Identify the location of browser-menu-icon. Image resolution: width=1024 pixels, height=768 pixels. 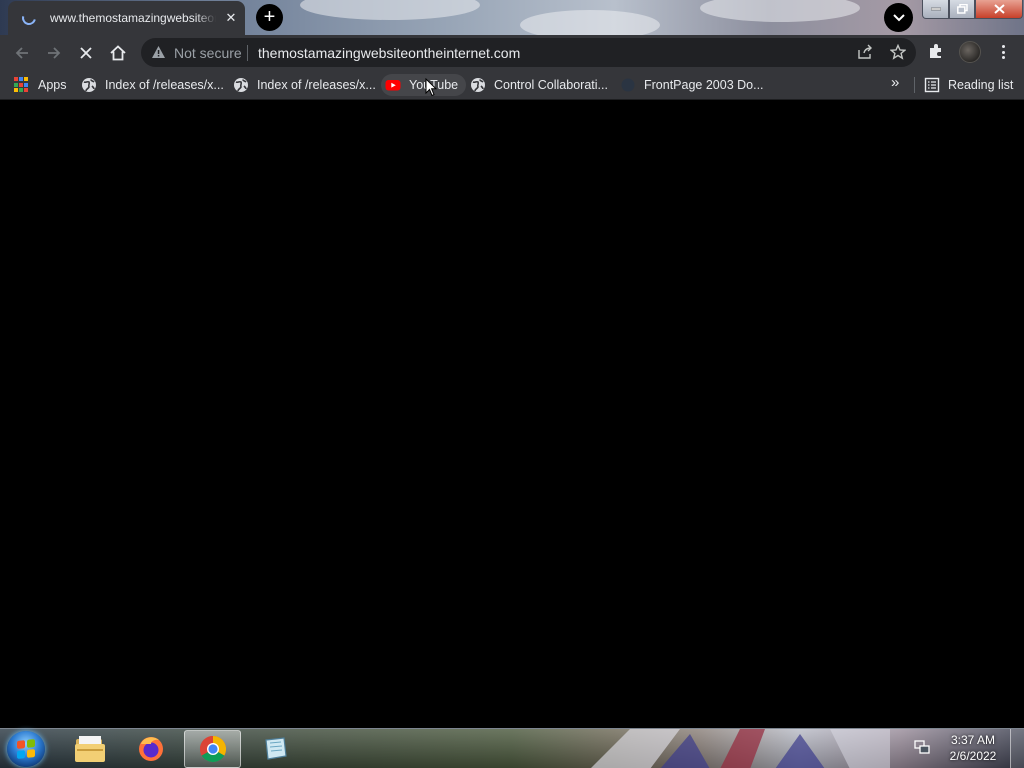
(1003, 52).